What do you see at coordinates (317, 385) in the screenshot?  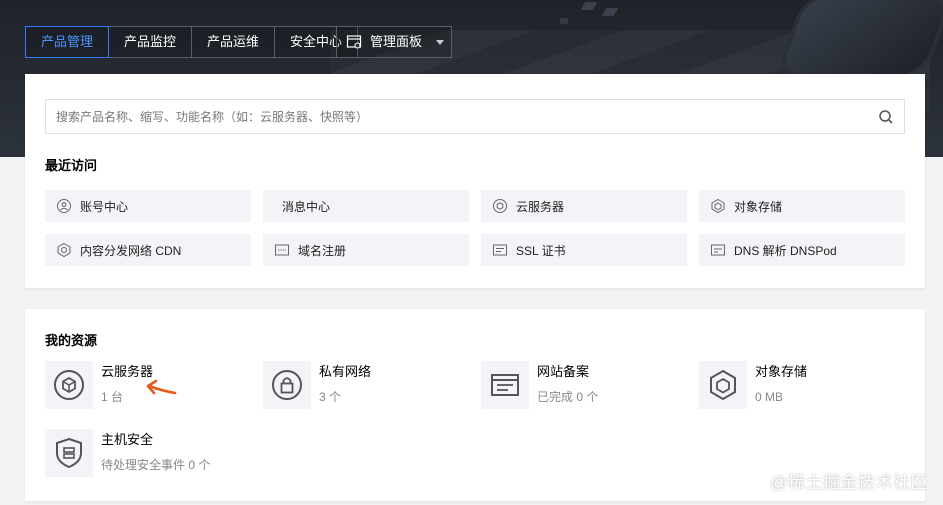 I see `resource-item-vpc: 私有网络 3 个` at bounding box center [317, 385].